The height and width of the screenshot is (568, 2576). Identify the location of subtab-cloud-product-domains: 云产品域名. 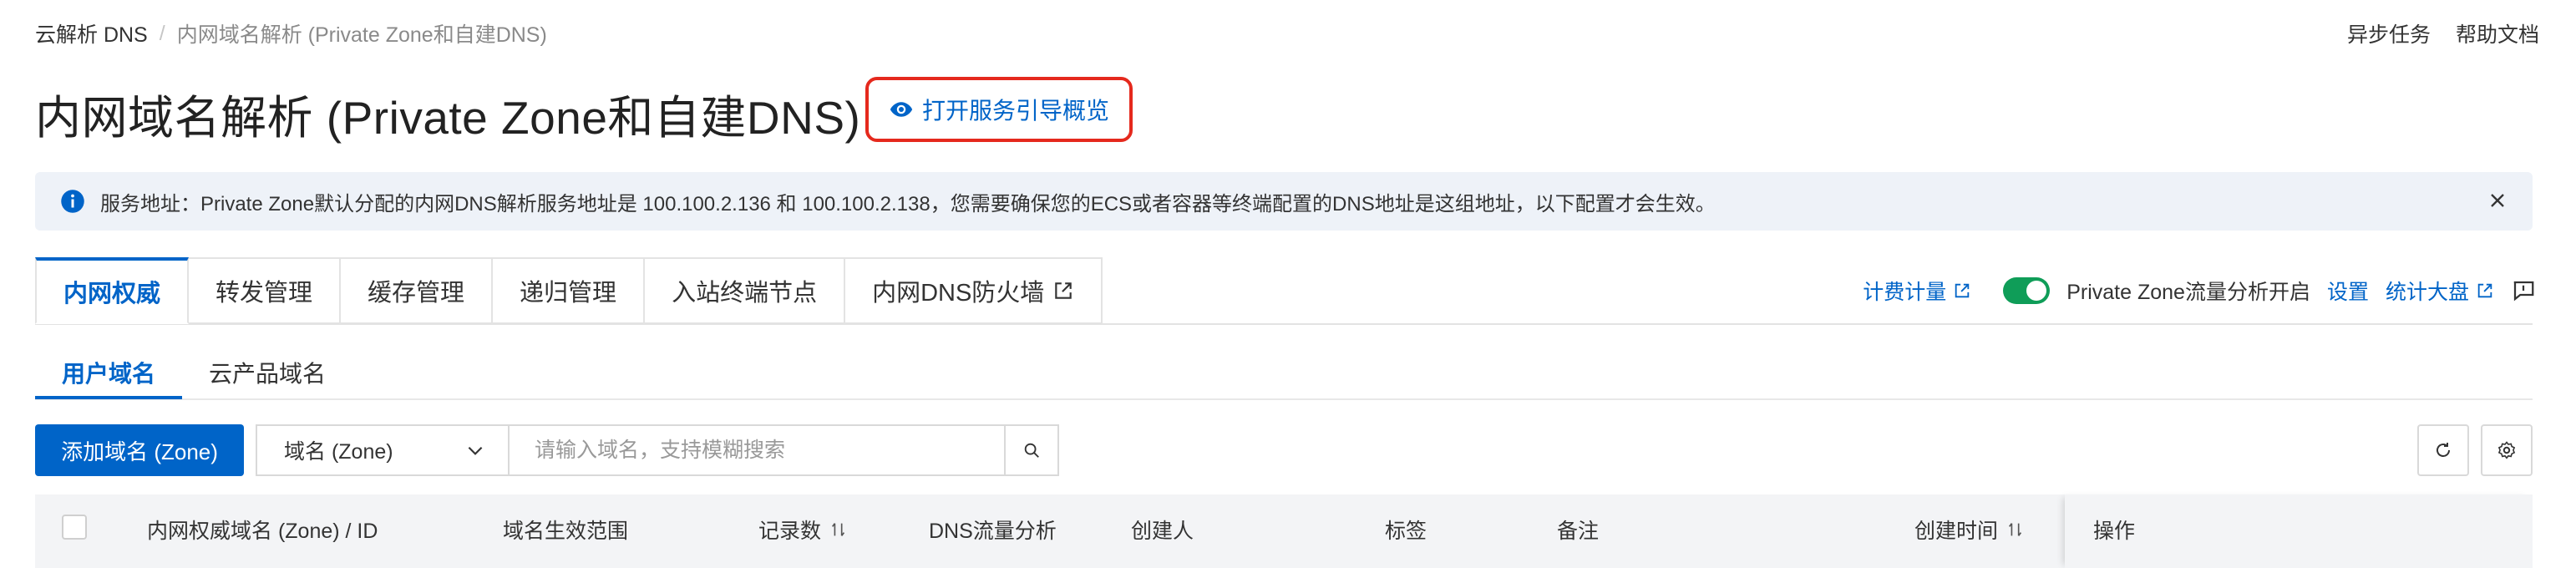
(267, 372).